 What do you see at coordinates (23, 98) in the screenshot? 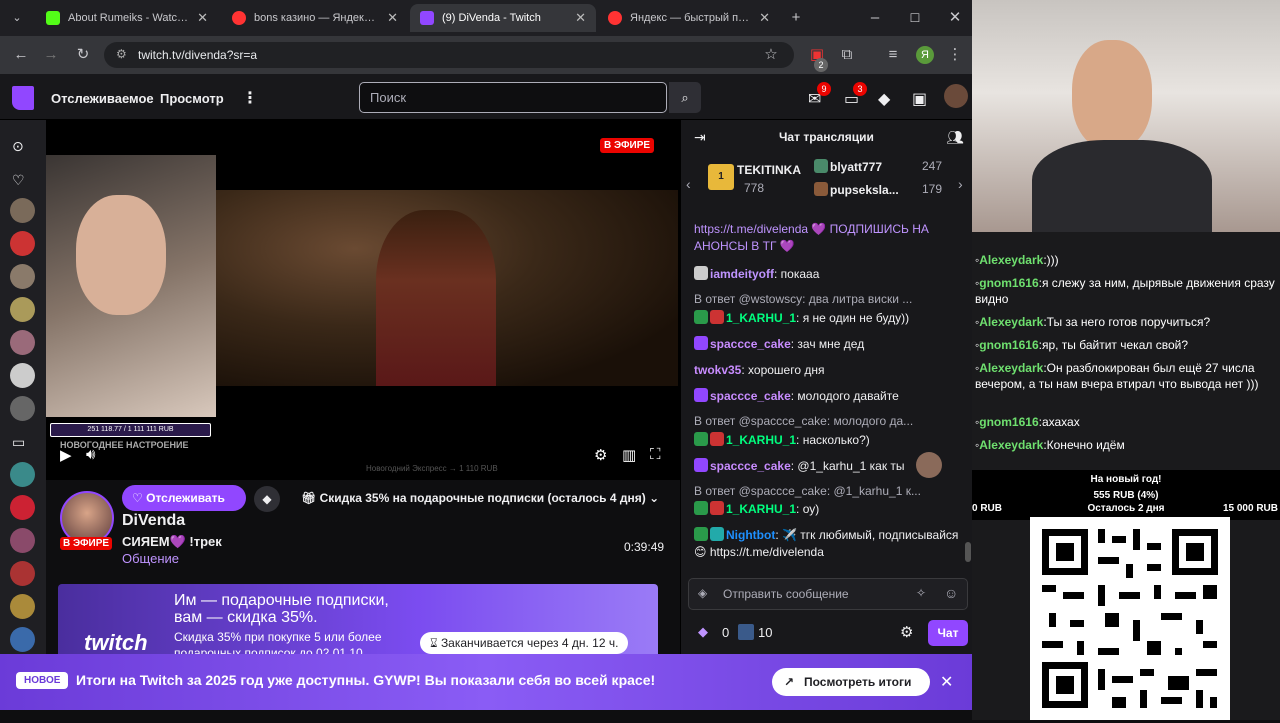
I see `twitch-logo-icon` at bounding box center [23, 98].